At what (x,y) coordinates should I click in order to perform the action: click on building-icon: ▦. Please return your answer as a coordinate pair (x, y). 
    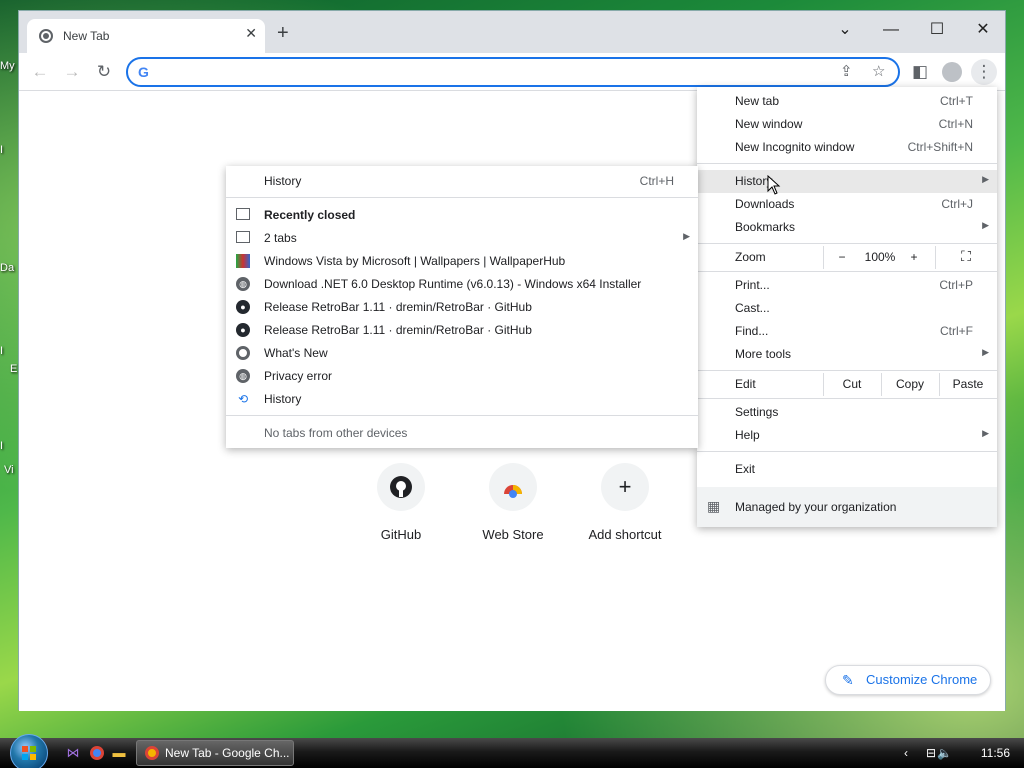
    Looking at the image, I should click on (714, 506).